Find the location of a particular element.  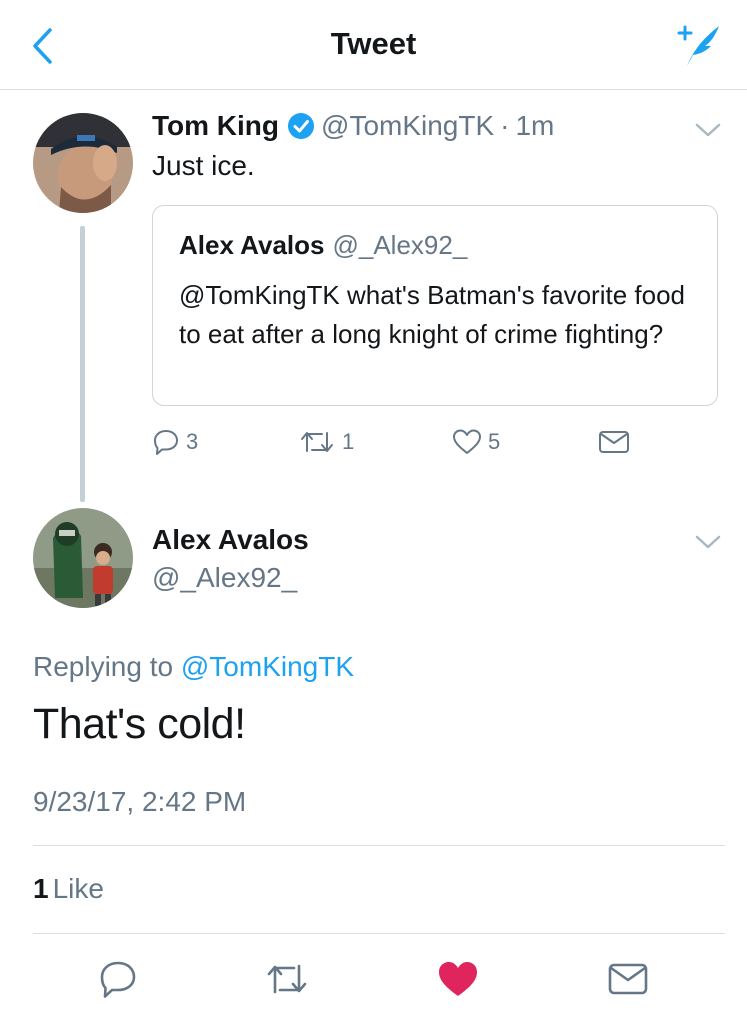

verified-badge-icon is located at coordinates (301, 126).